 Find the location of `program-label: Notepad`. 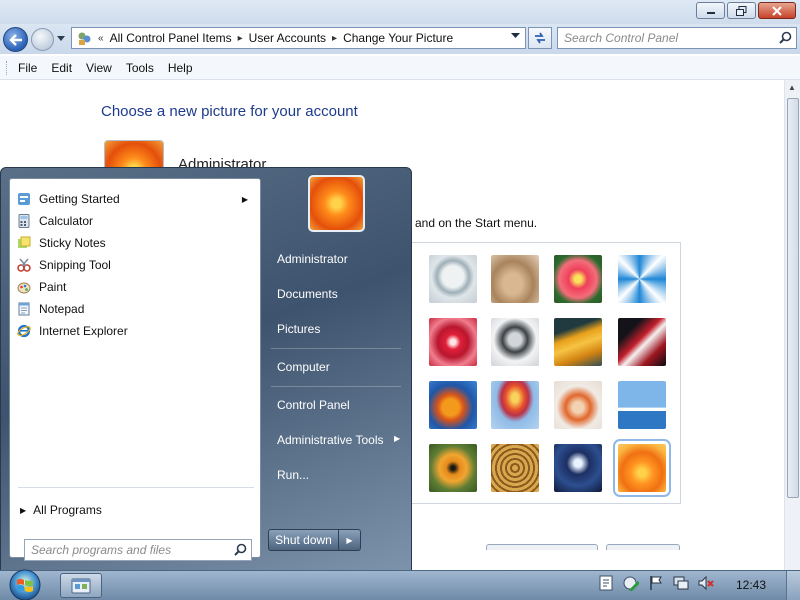

program-label: Notepad is located at coordinates (62, 309).